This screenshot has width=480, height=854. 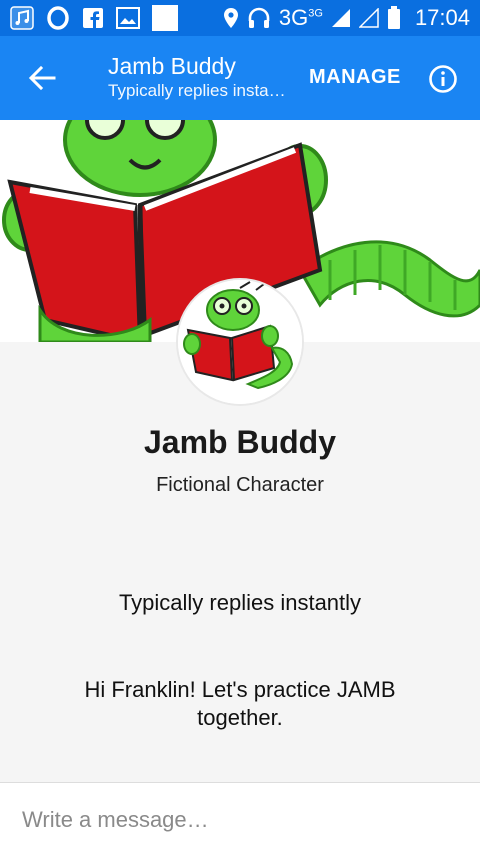 What do you see at coordinates (259, 18) in the screenshot?
I see `headset-icon` at bounding box center [259, 18].